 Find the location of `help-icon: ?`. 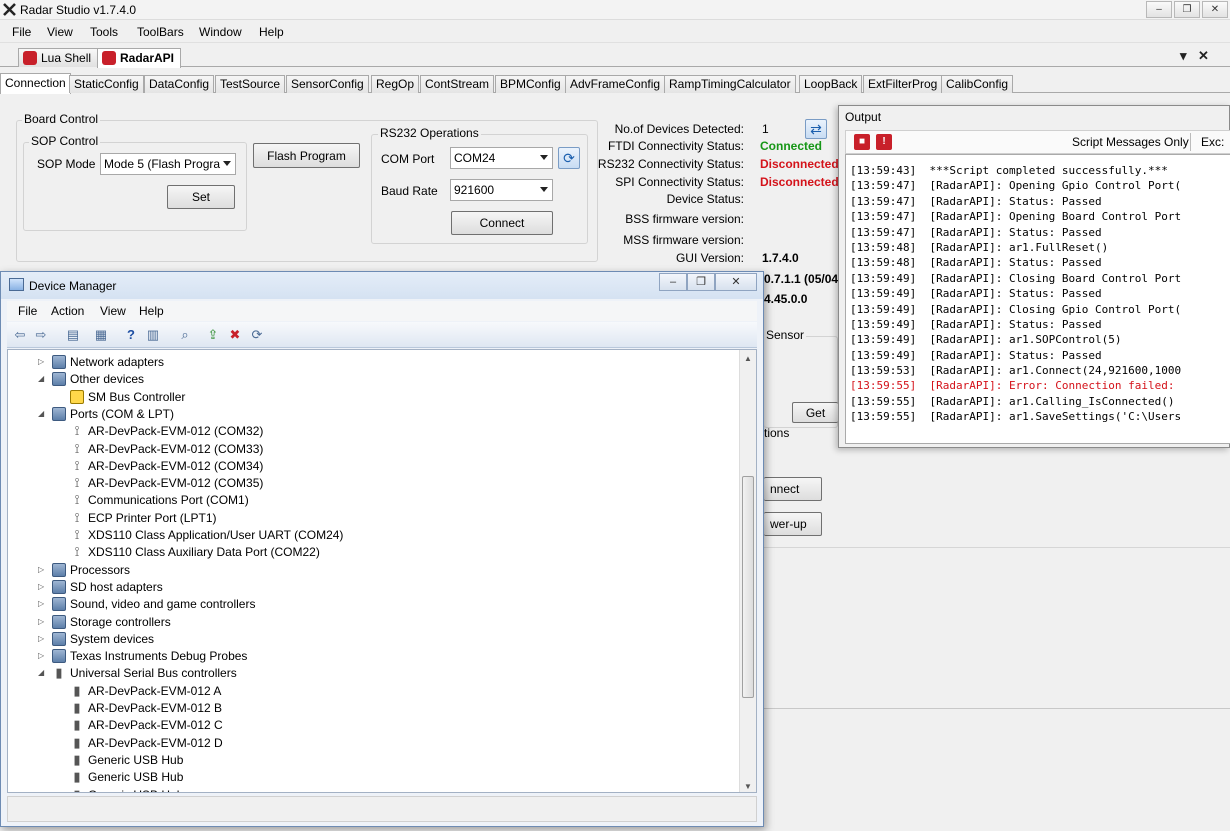

help-icon: ? is located at coordinates (131, 335).